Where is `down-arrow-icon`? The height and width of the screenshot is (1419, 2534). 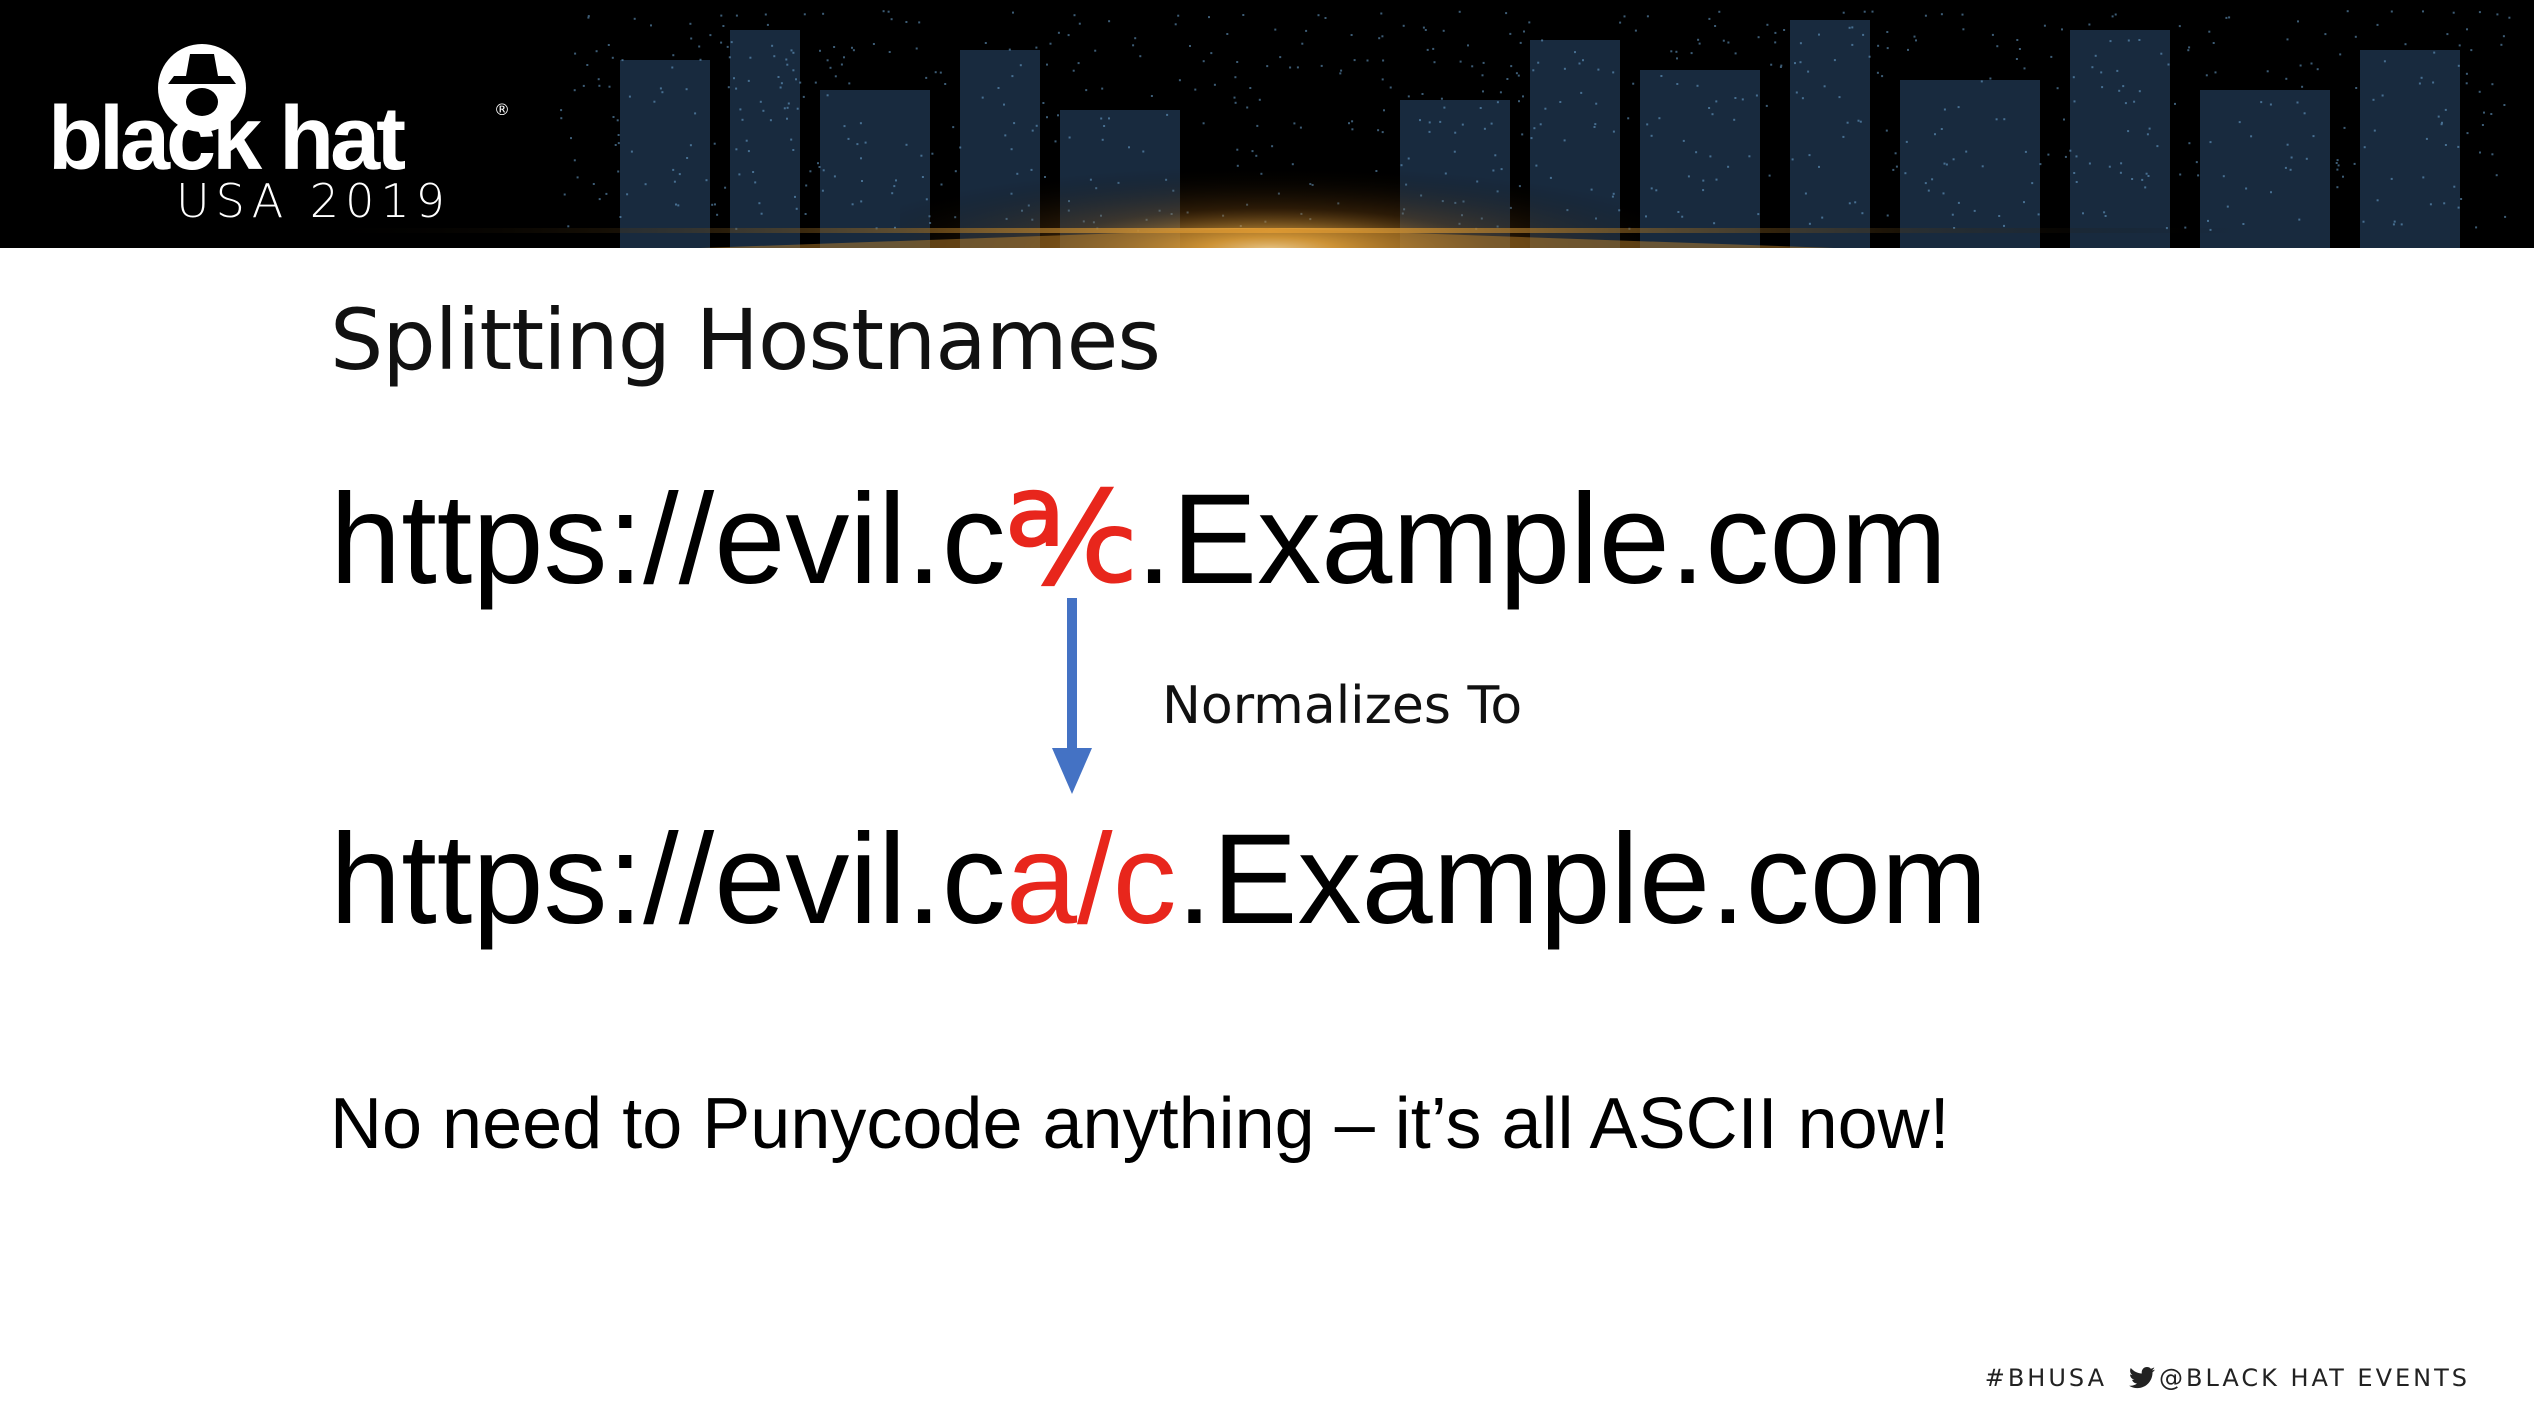
down-arrow-icon is located at coordinates (1072, 696).